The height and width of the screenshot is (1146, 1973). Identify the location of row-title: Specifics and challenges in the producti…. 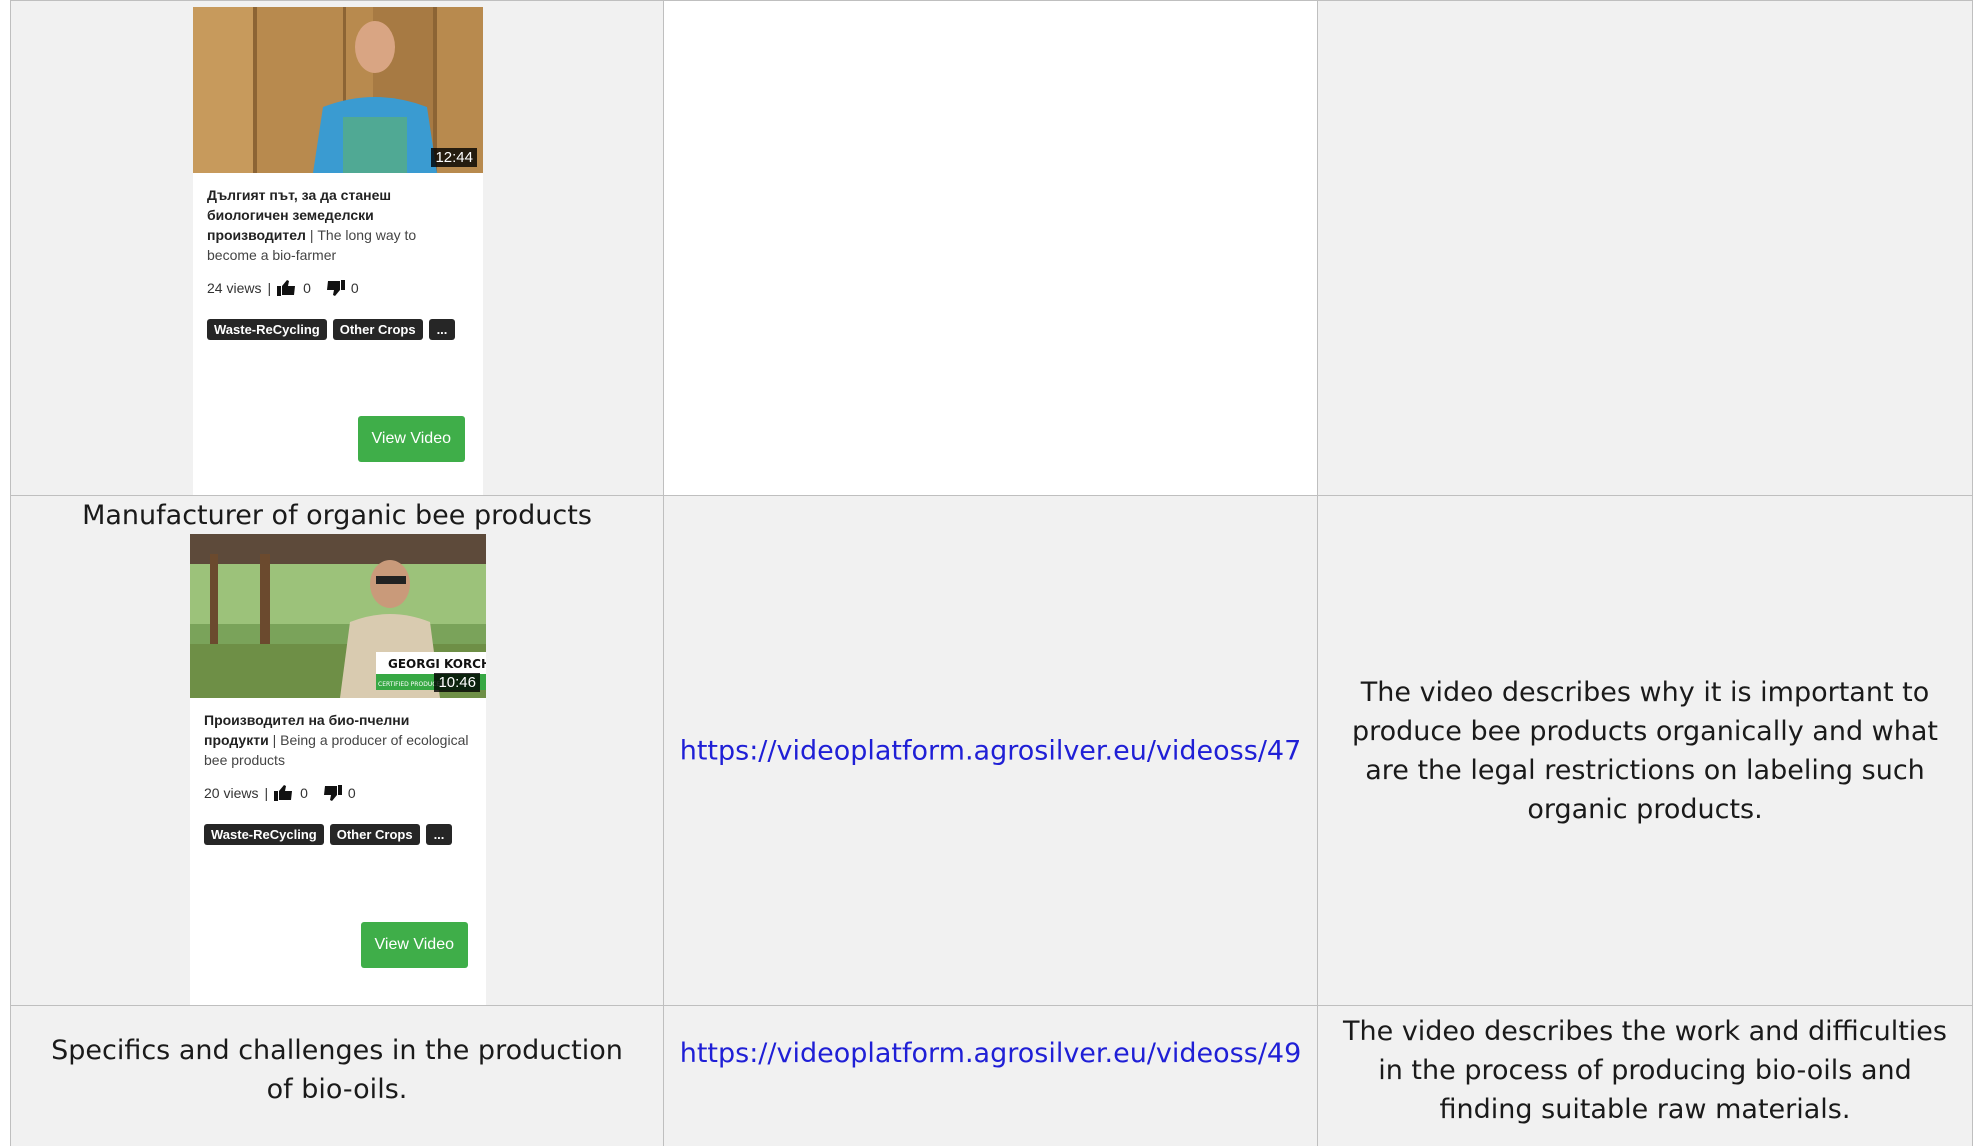
(337, 1070).